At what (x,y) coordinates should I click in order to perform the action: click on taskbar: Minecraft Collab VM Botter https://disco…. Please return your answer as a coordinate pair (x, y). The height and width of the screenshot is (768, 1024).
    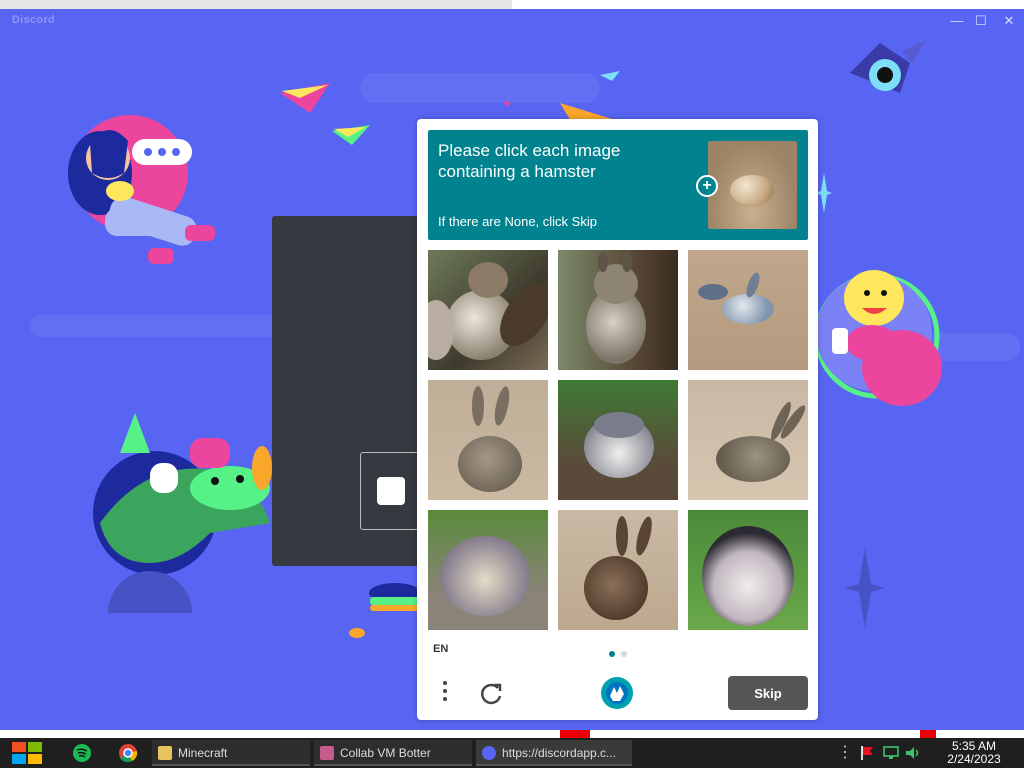
    Looking at the image, I should click on (512, 753).